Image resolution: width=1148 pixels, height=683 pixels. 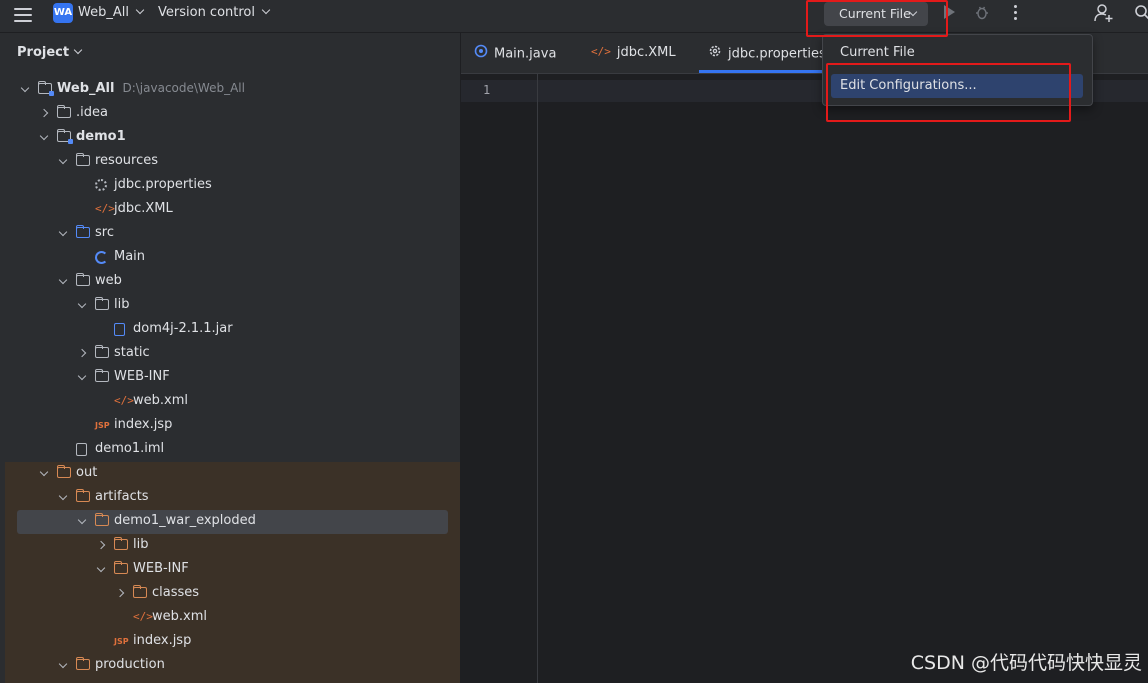 I want to click on tree-item-text: classes, so click(x=176, y=592).